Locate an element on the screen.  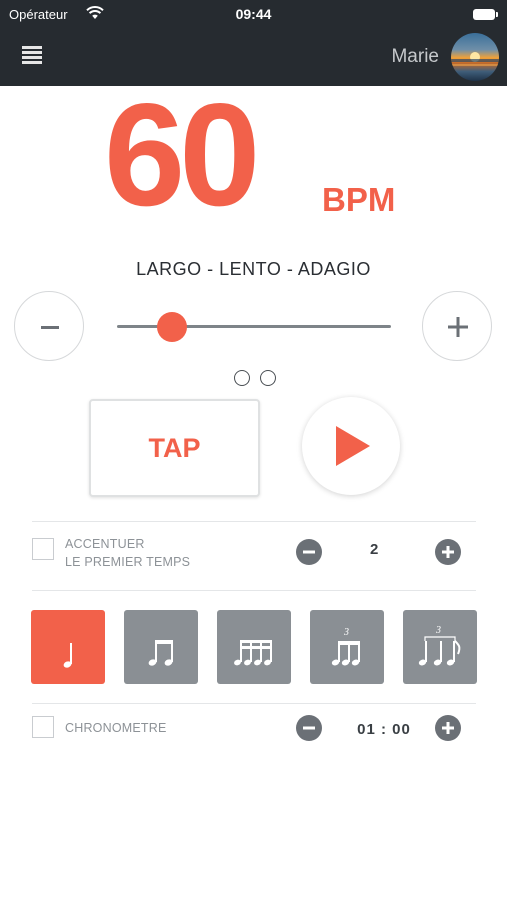
bpm-value: 60 is located at coordinates (182, 154).